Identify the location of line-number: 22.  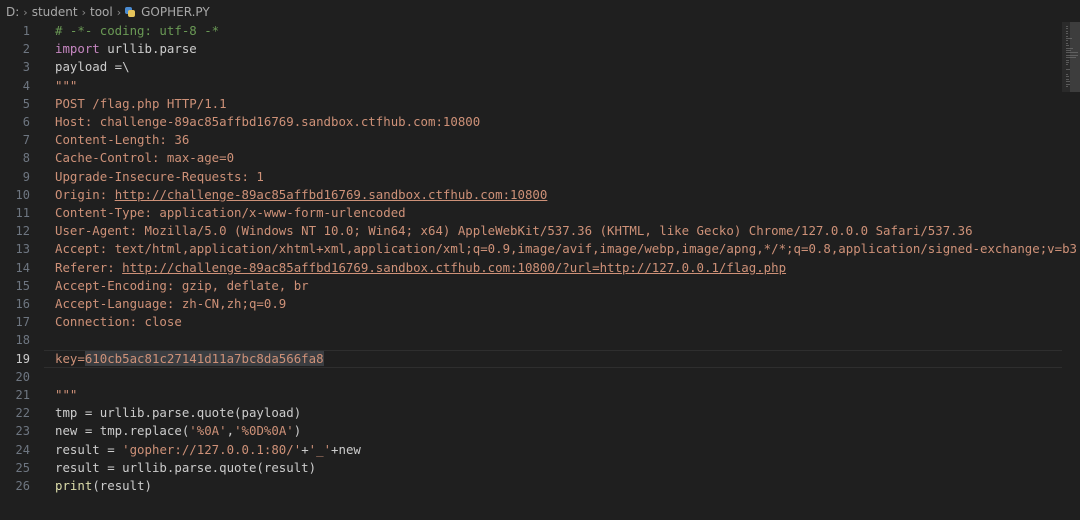
(22, 413).